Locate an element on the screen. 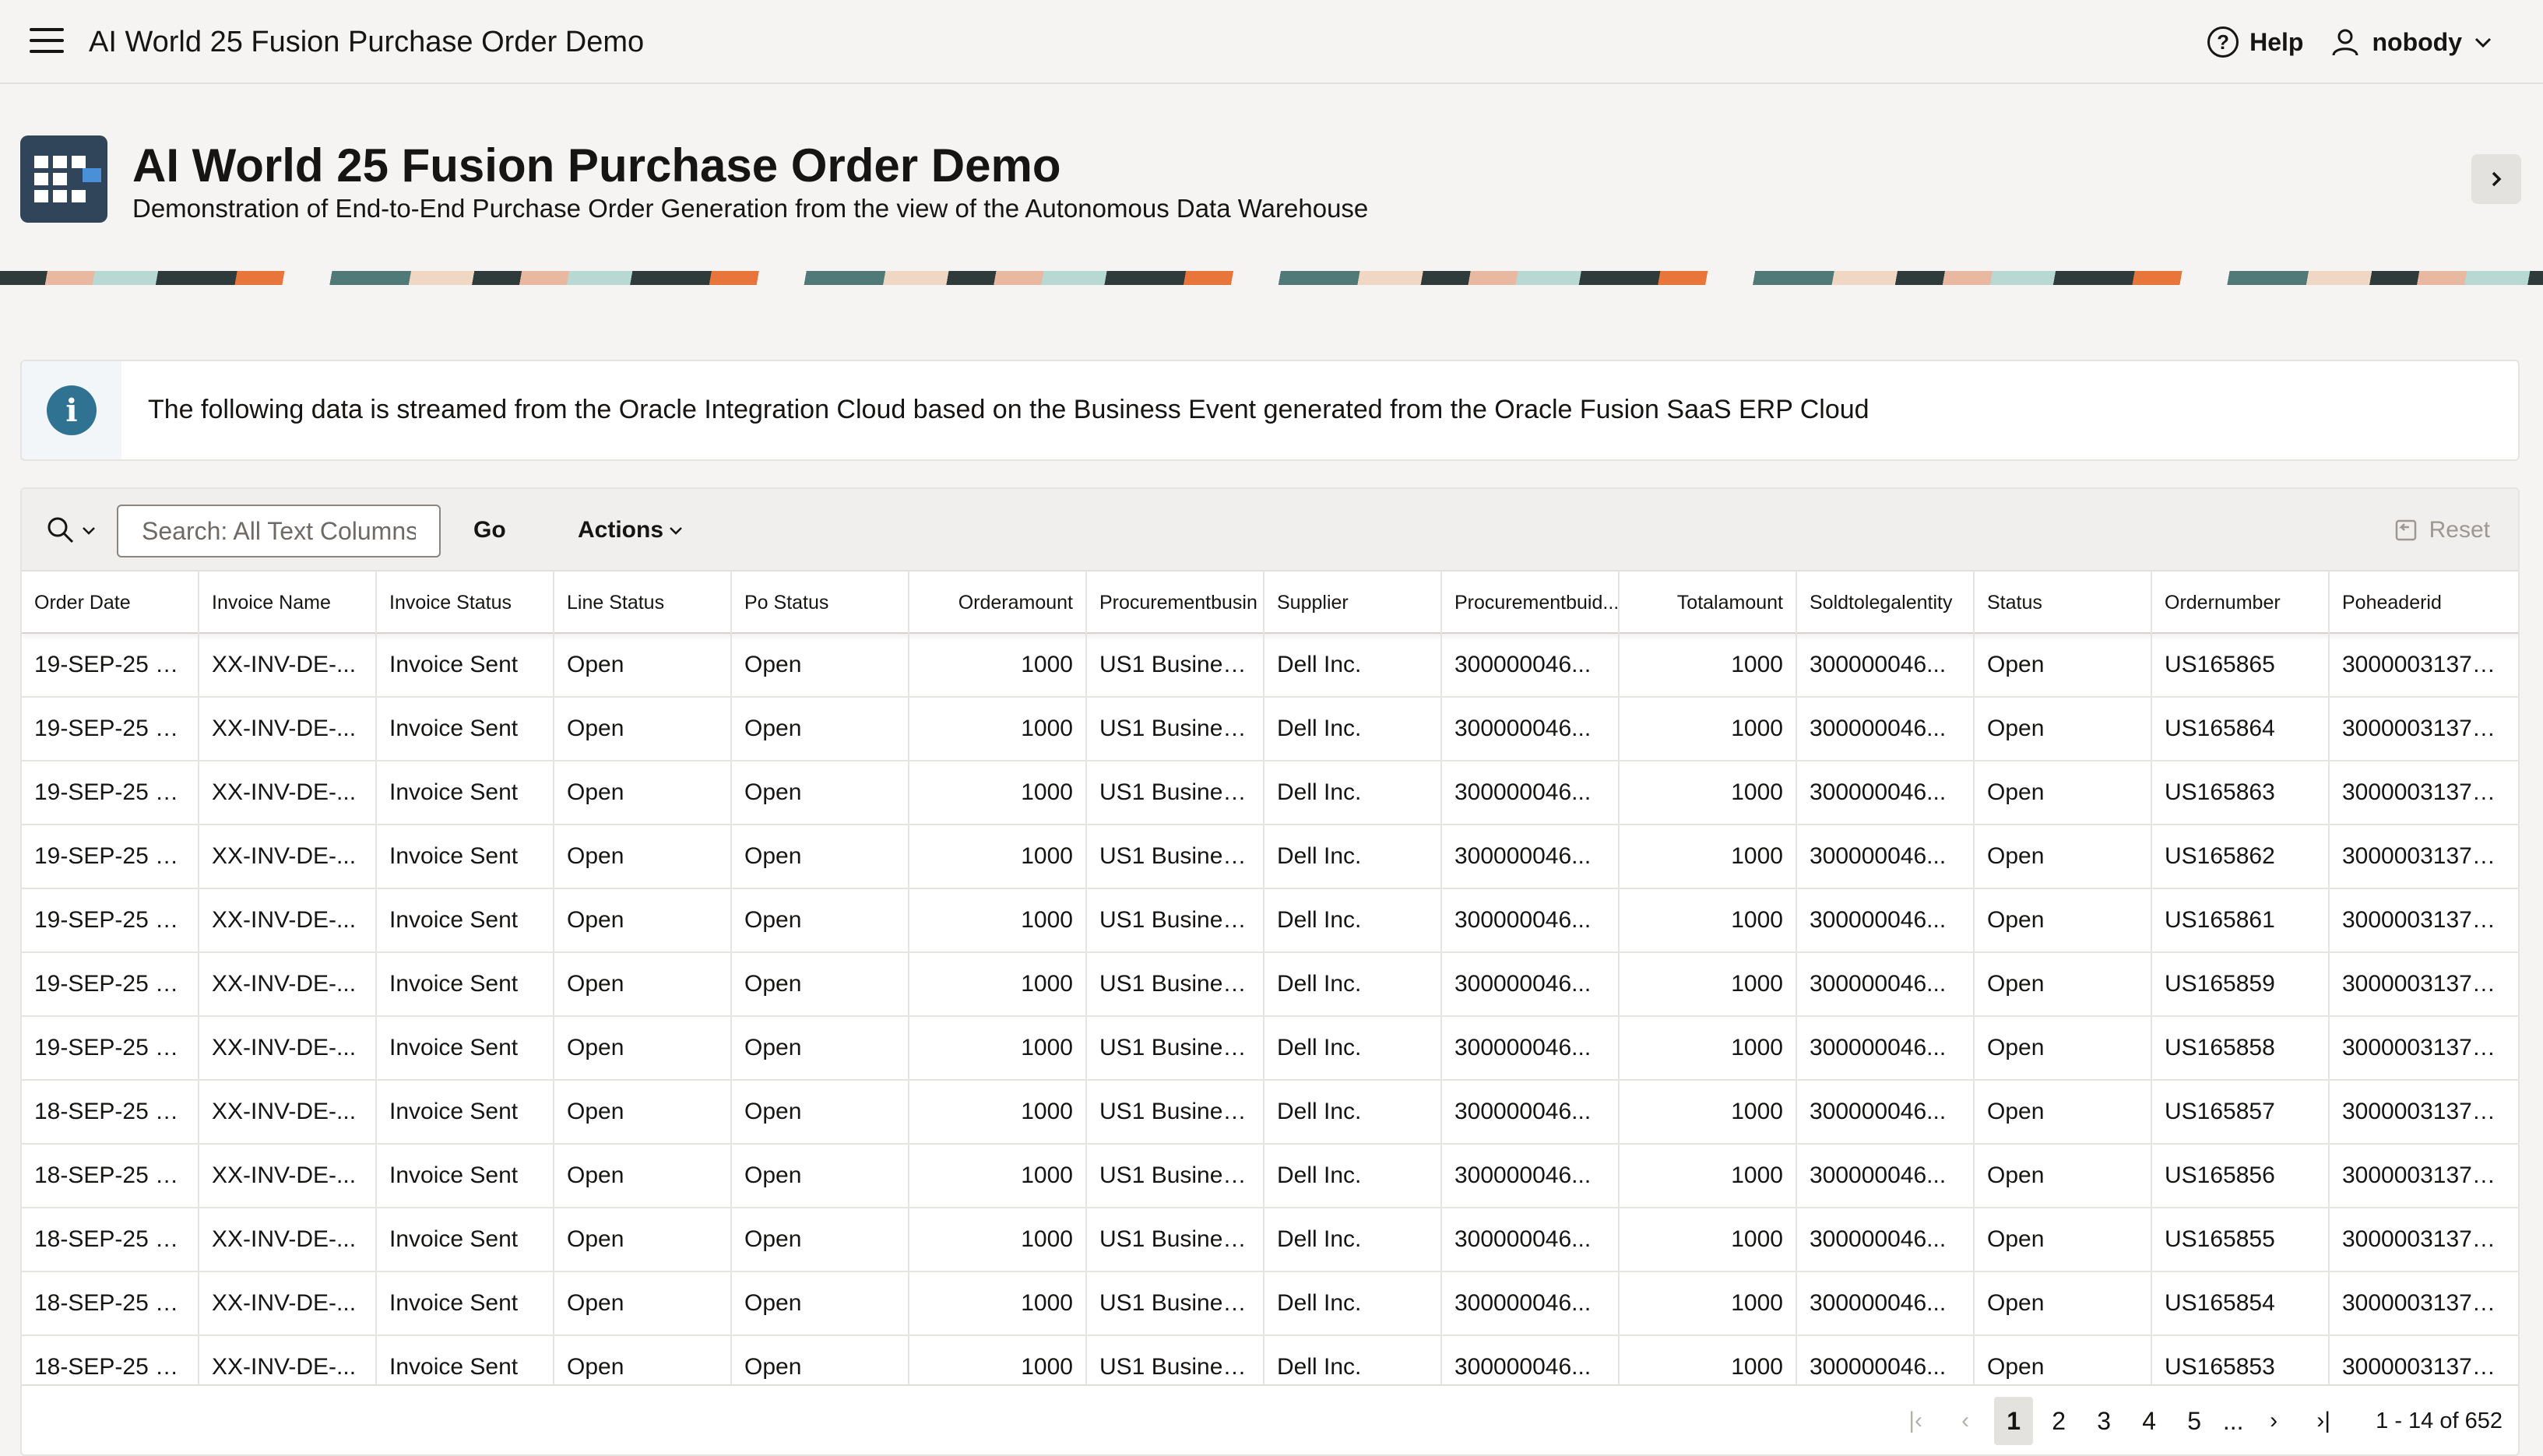 The image size is (2543, 1456). column-header: Orderamount is located at coordinates (998, 602).